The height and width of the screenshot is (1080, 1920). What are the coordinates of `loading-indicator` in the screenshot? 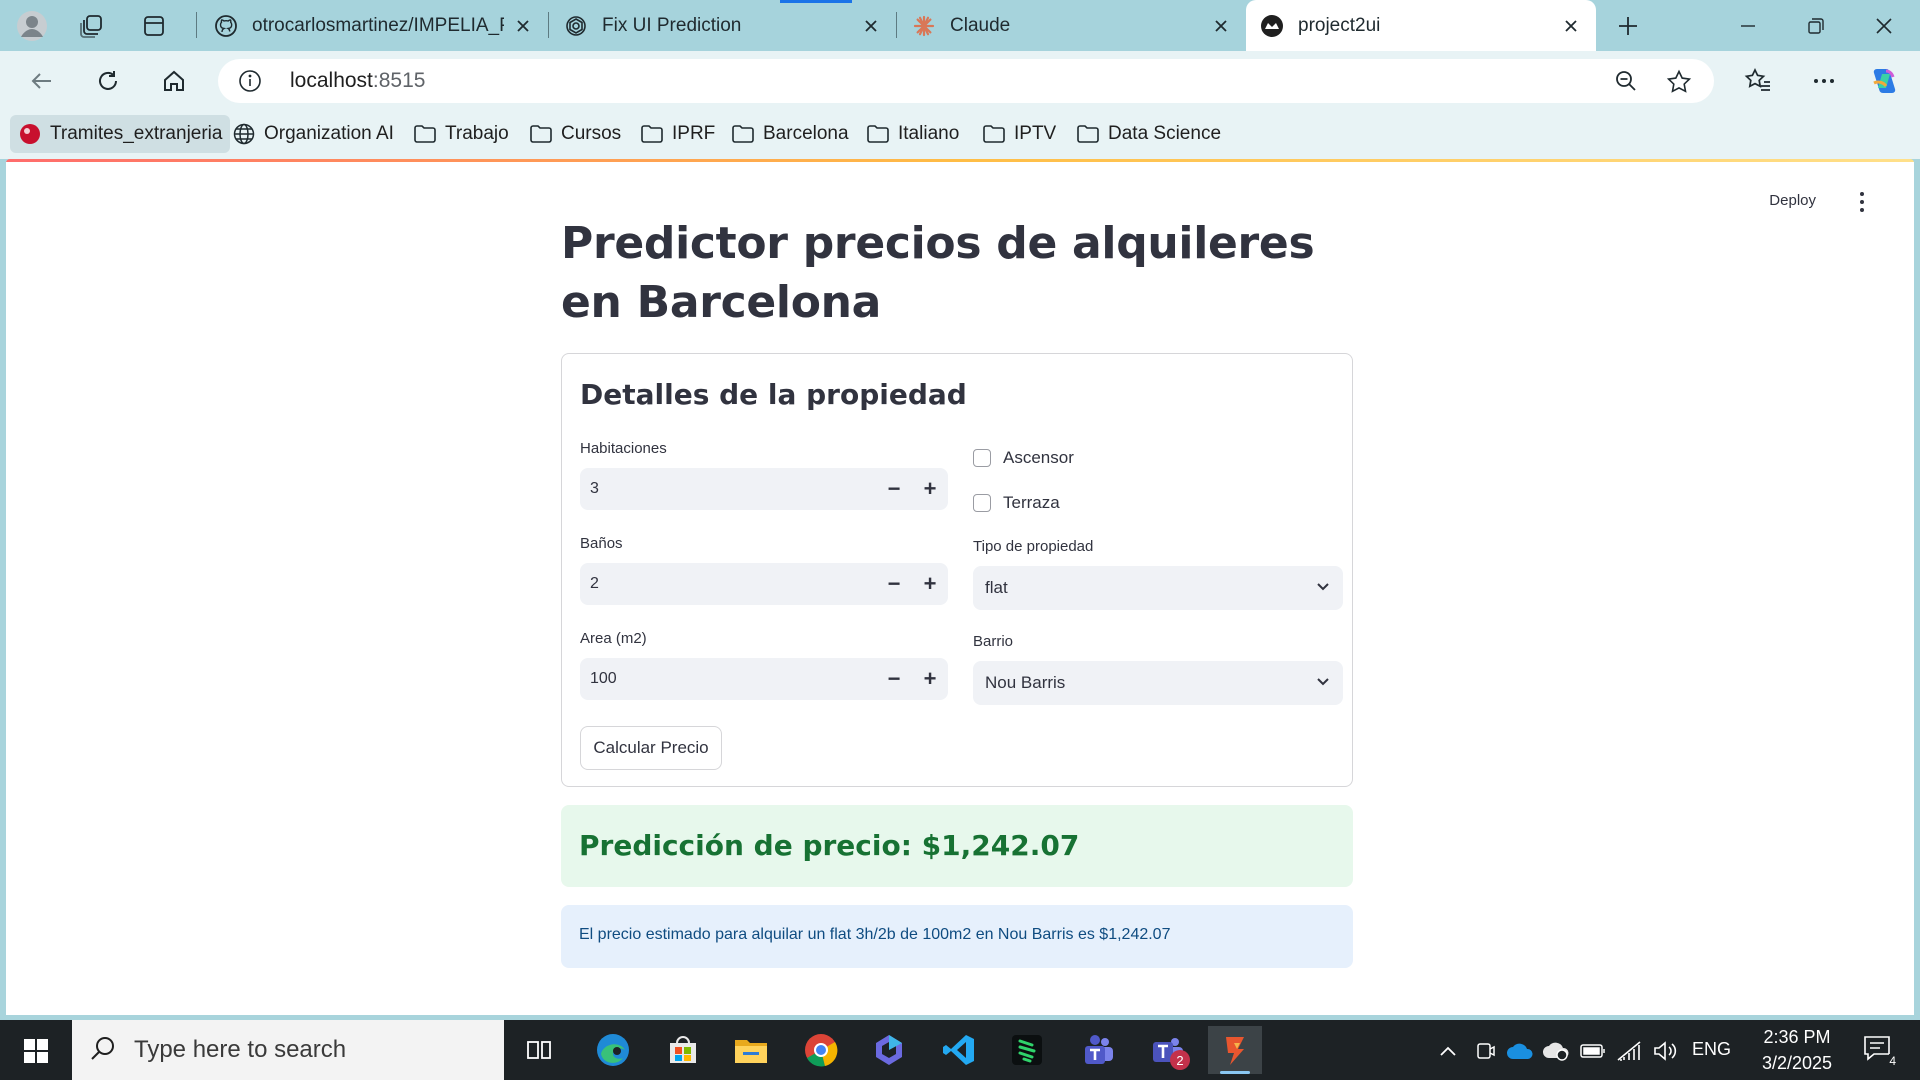 It's located at (816, 1).